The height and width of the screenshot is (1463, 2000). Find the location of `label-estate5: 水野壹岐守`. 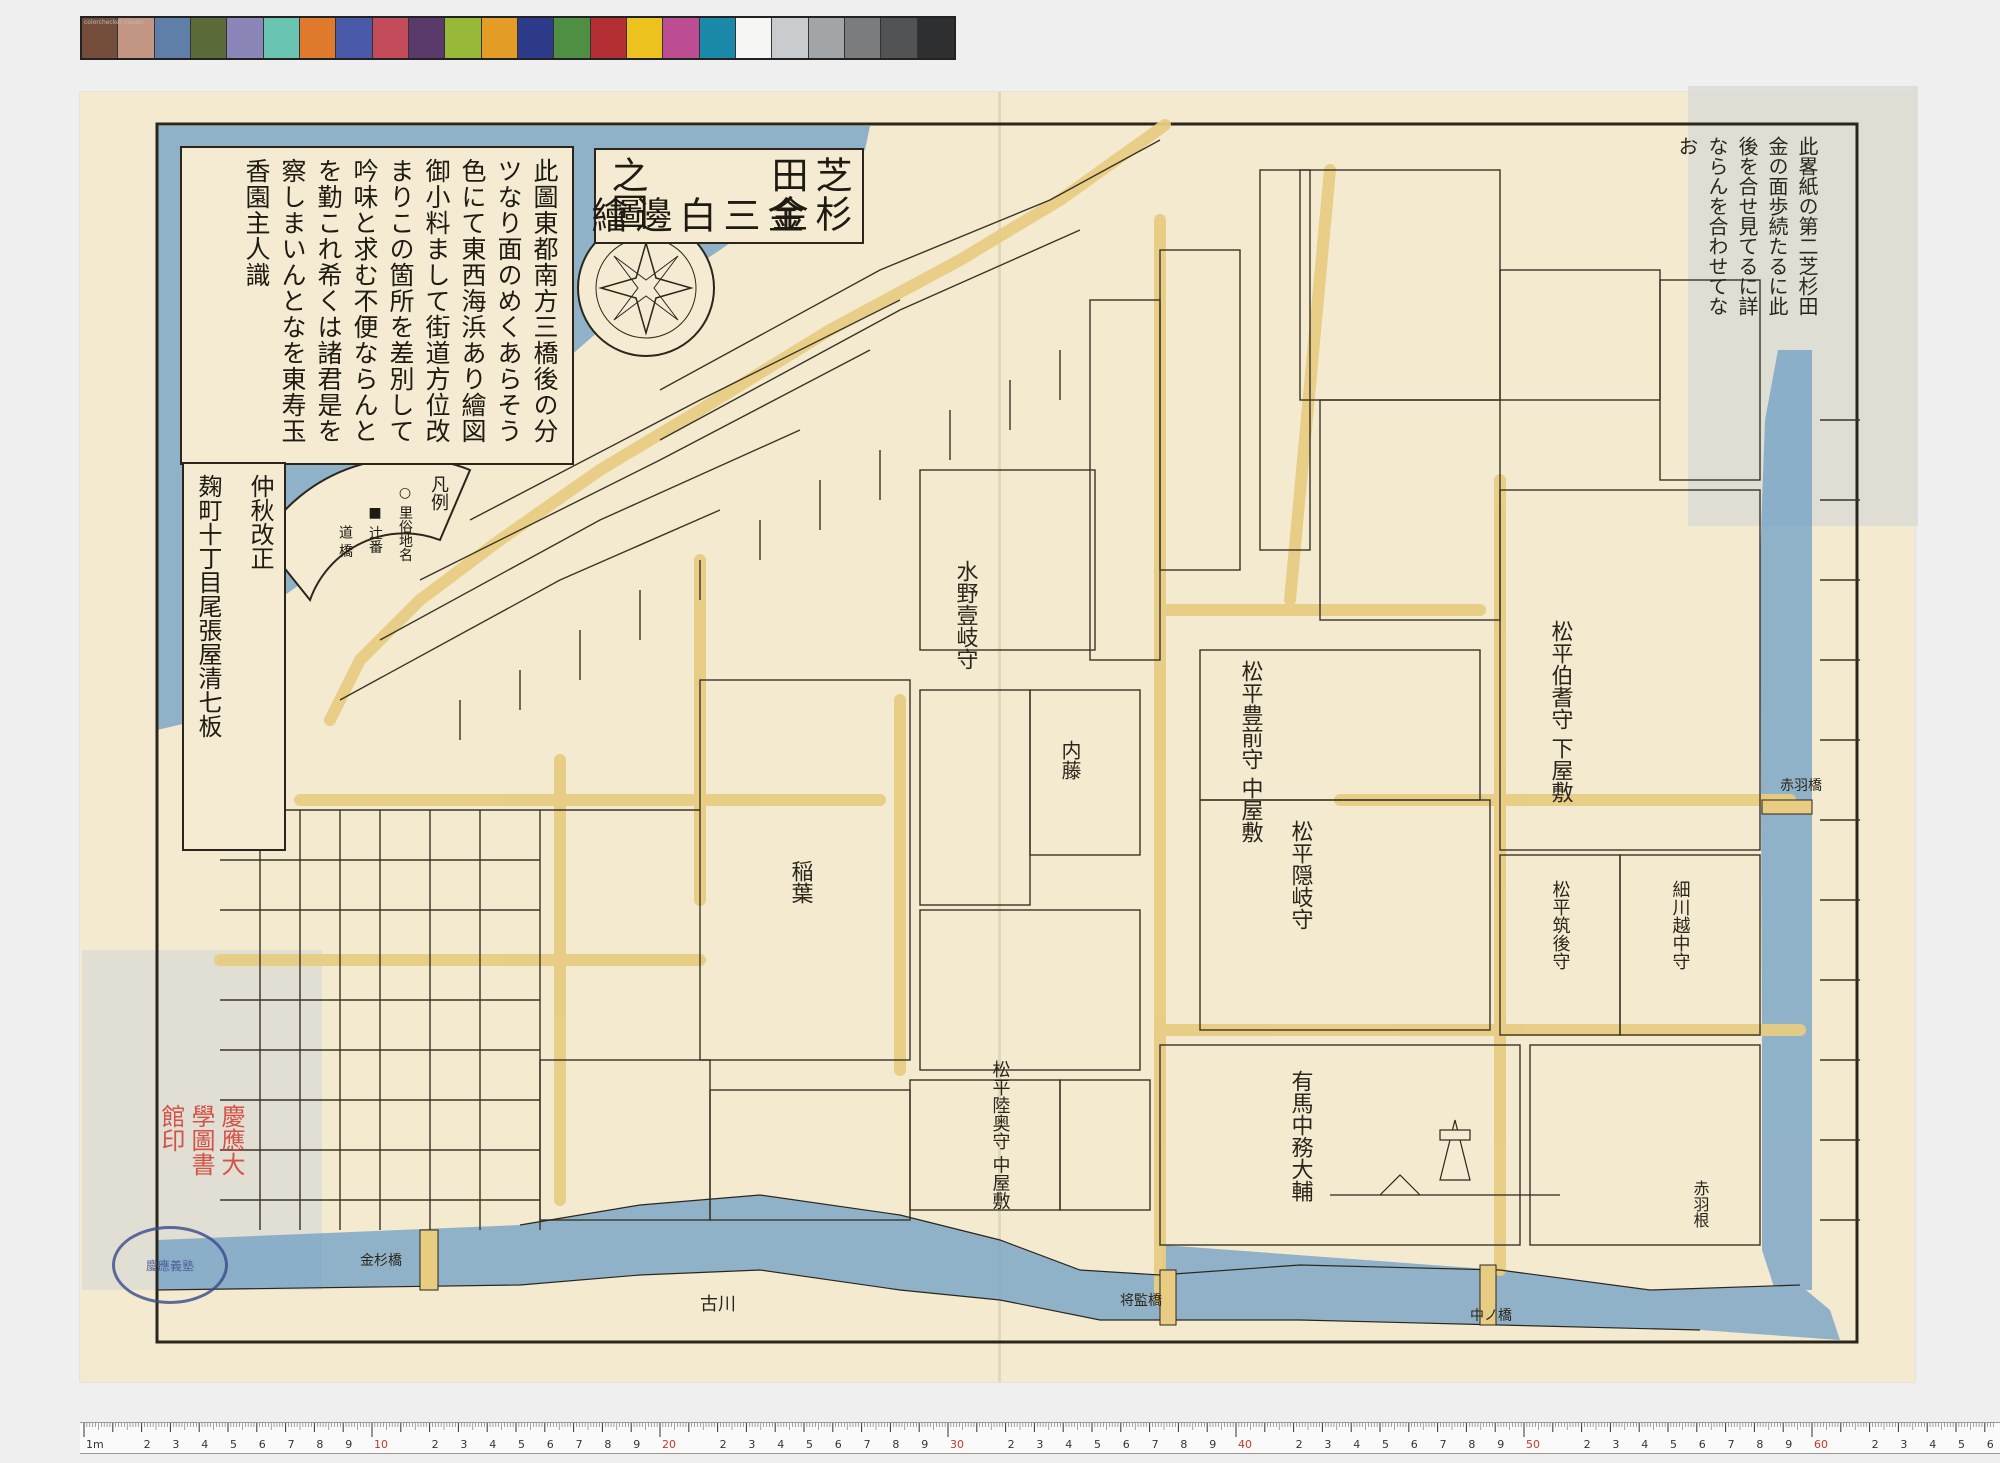

label-estate5: 水野壹岐守 is located at coordinates (966, 615).